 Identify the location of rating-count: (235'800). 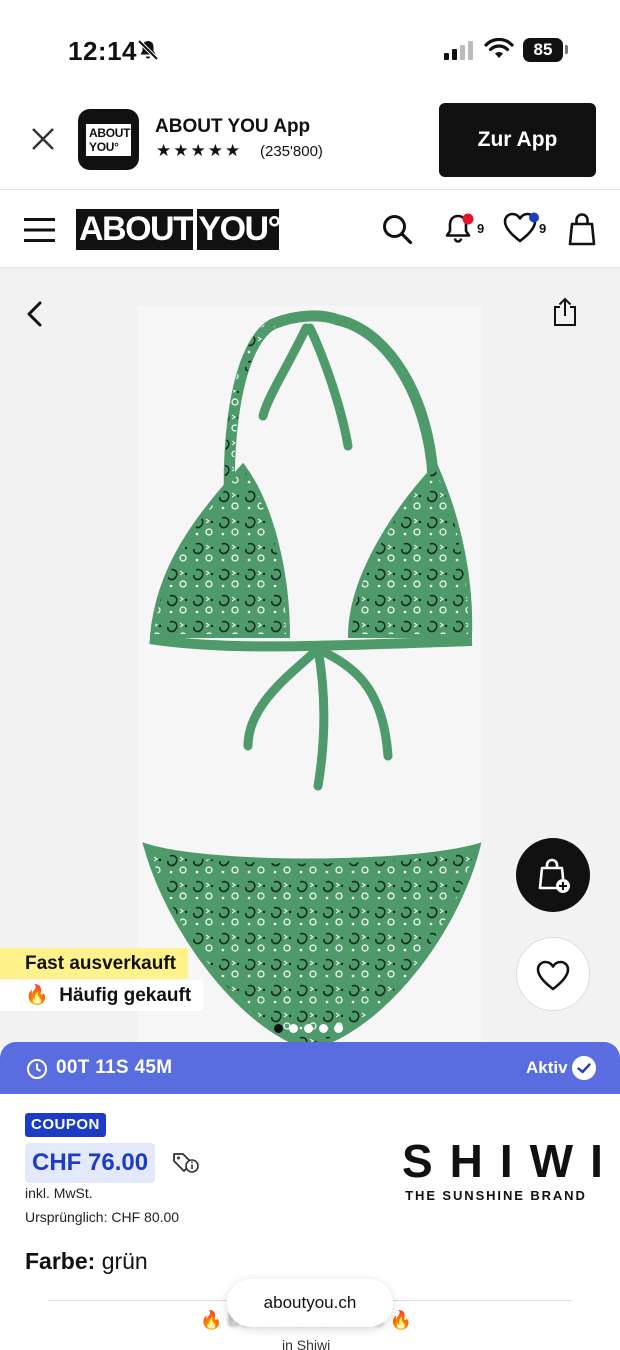
(291, 151).